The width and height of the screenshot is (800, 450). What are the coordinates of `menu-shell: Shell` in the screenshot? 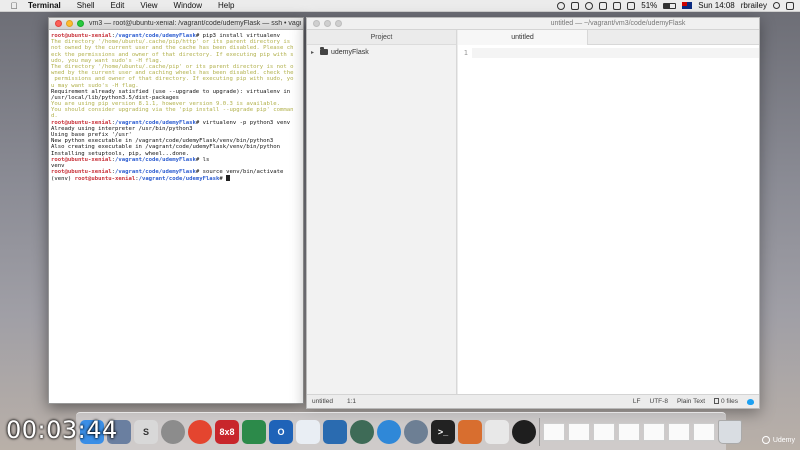 It's located at (86, 5).